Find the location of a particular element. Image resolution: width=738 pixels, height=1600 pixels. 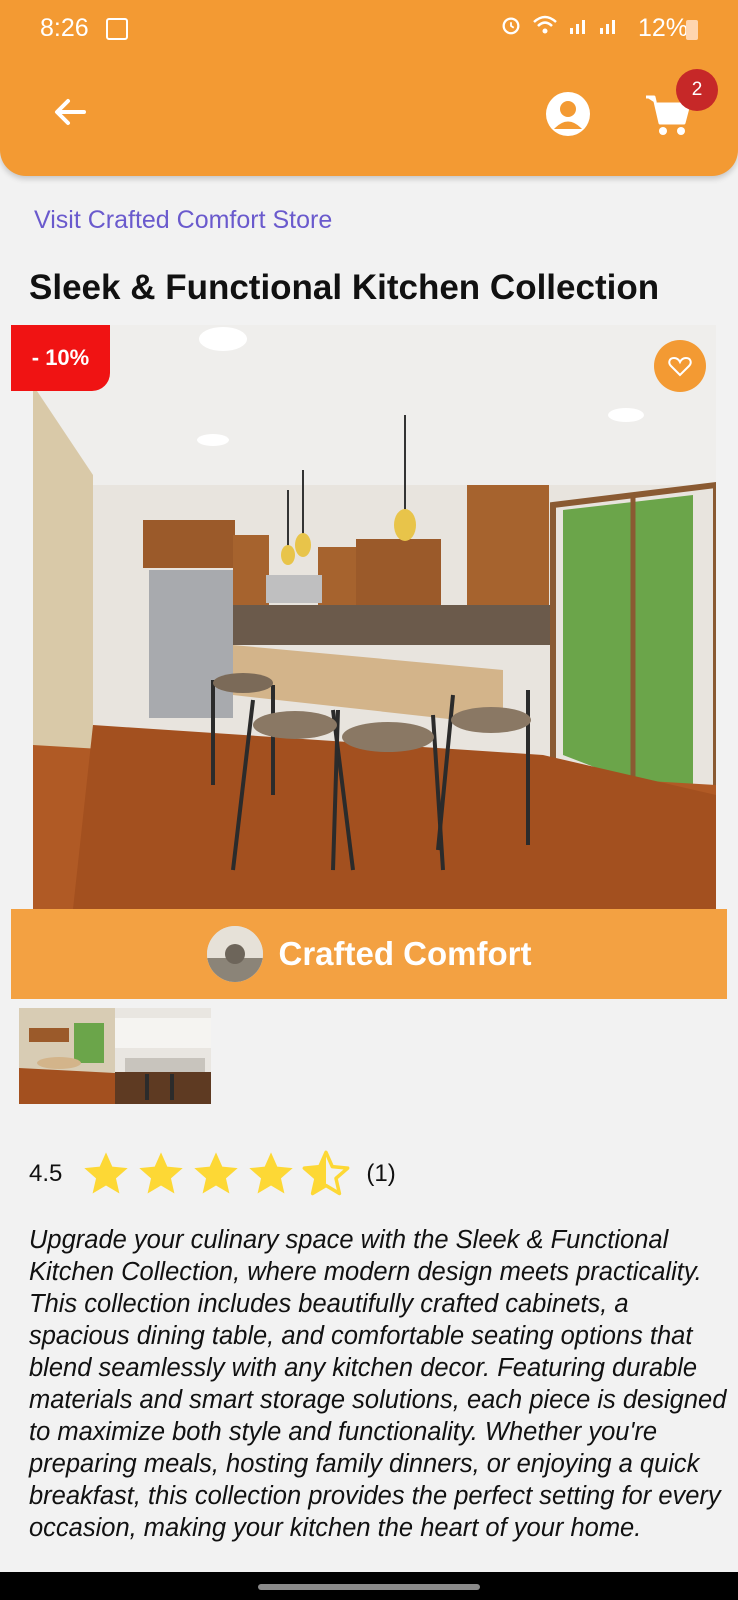

product-title: Sleek & Functional Kitchen Collection is located at coordinates (344, 287).